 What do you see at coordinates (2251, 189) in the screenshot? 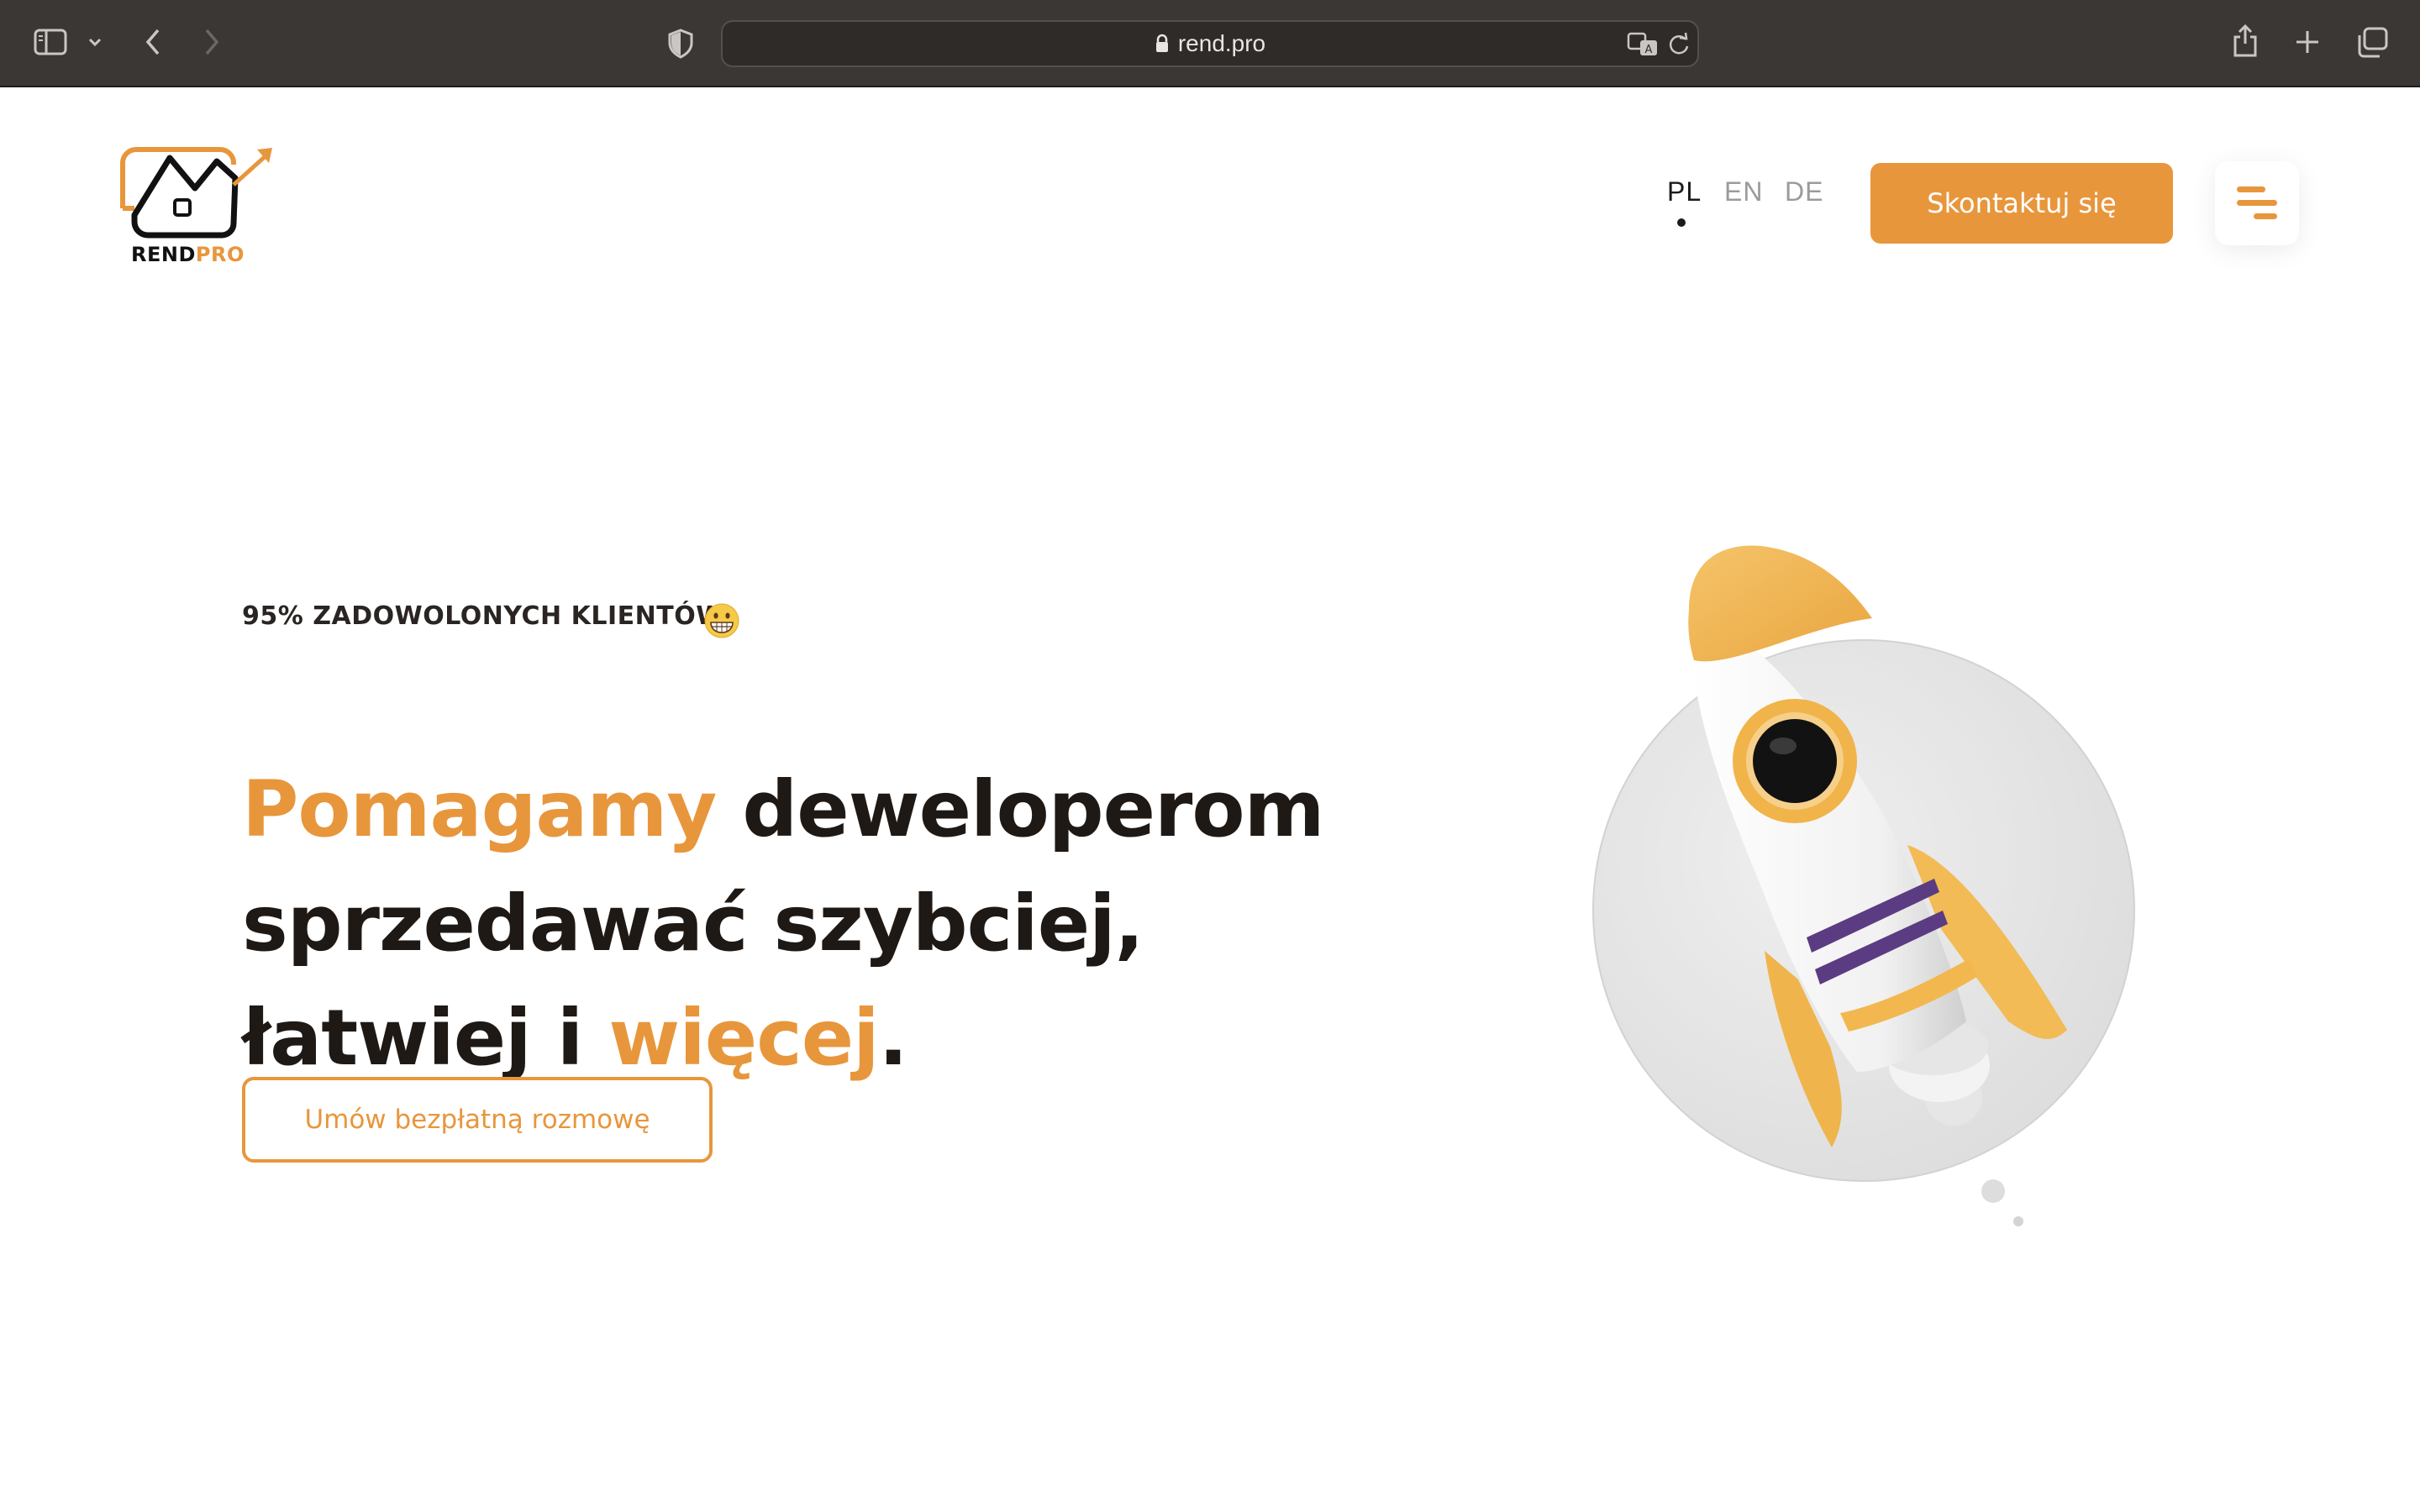
I see `hamburger-menu-icon` at bounding box center [2251, 189].